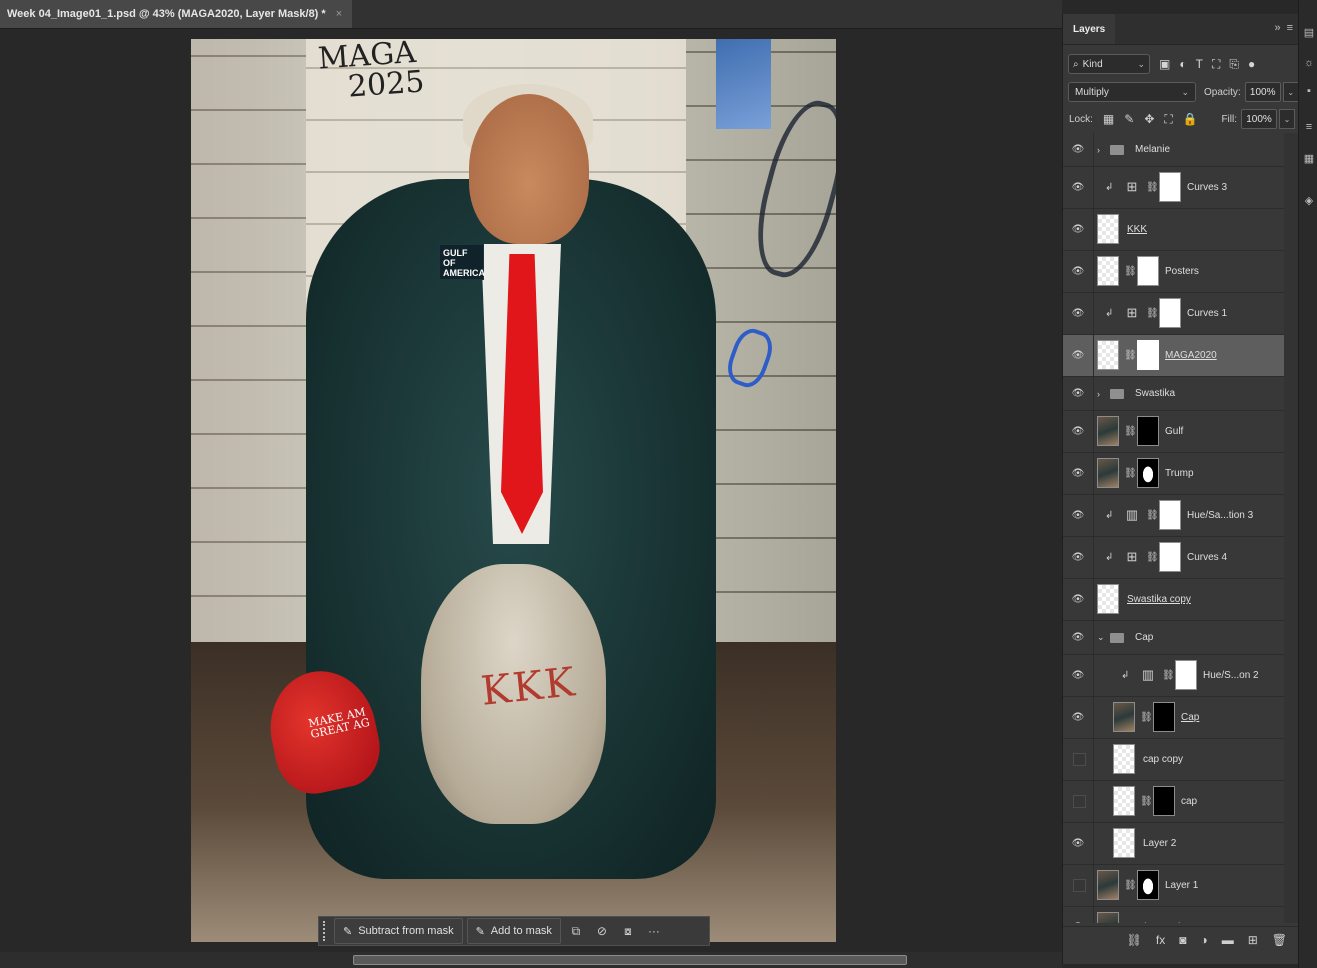 Image resolution: width=1317 pixels, height=968 pixels. What do you see at coordinates (1173, 600) in the screenshot?
I see `layer-row: 👁 Swastika copy` at bounding box center [1173, 600].